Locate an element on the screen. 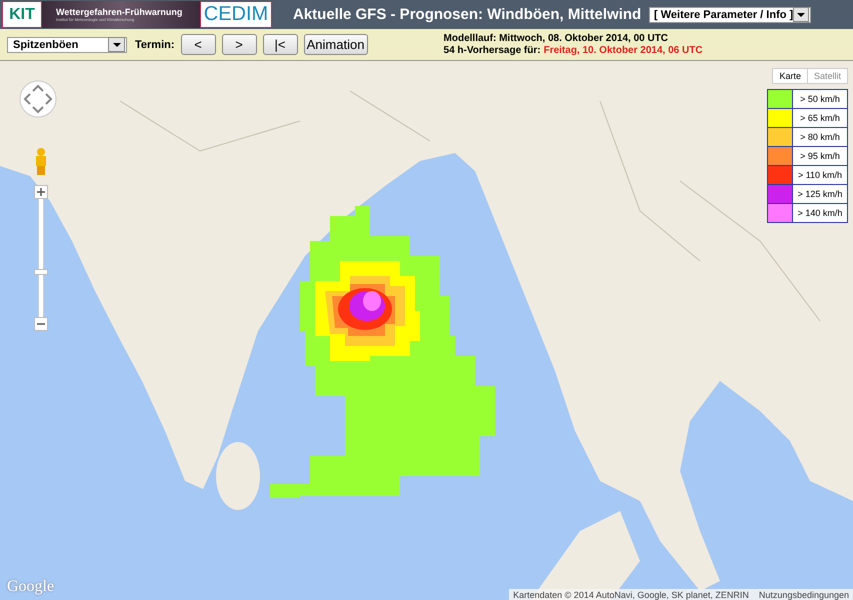 The width and height of the screenshot is (853, 600). pegman-icon is located at coordinates (41, 161).